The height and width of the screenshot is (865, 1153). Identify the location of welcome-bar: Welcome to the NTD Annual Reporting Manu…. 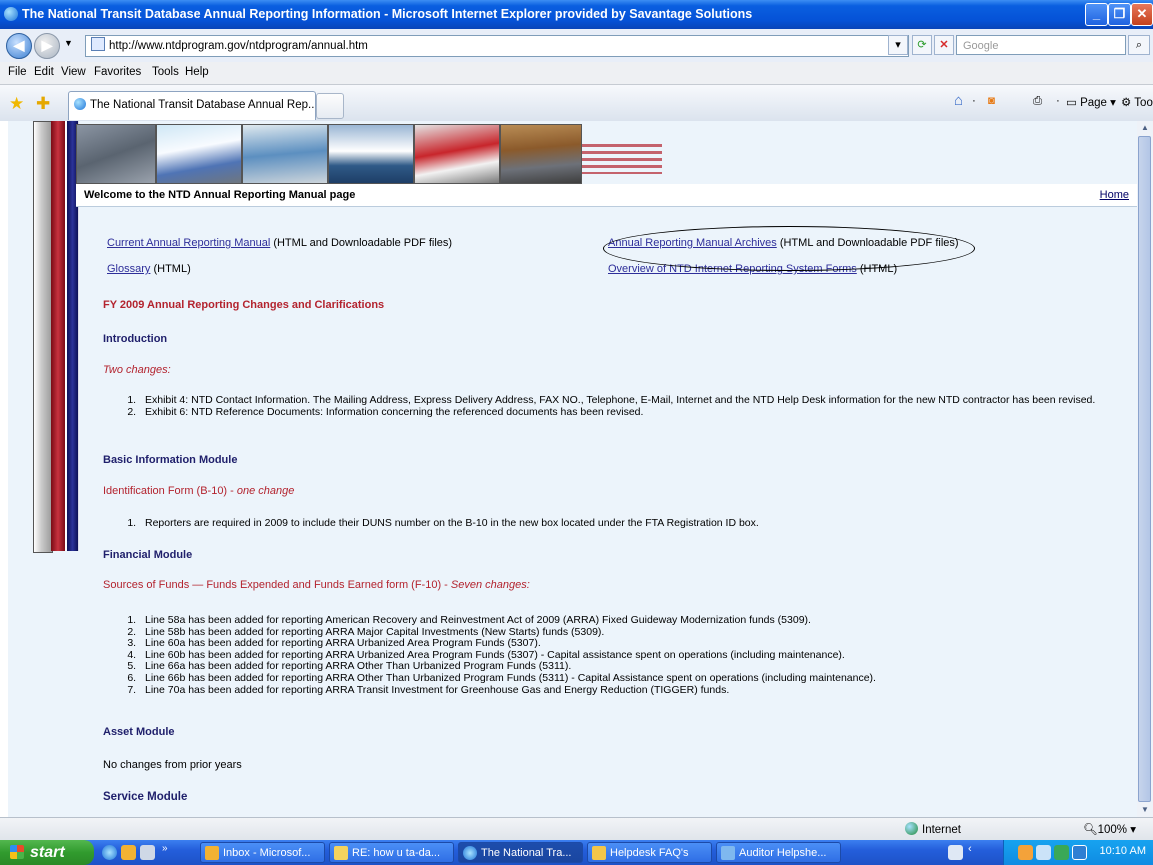
(606, 195).